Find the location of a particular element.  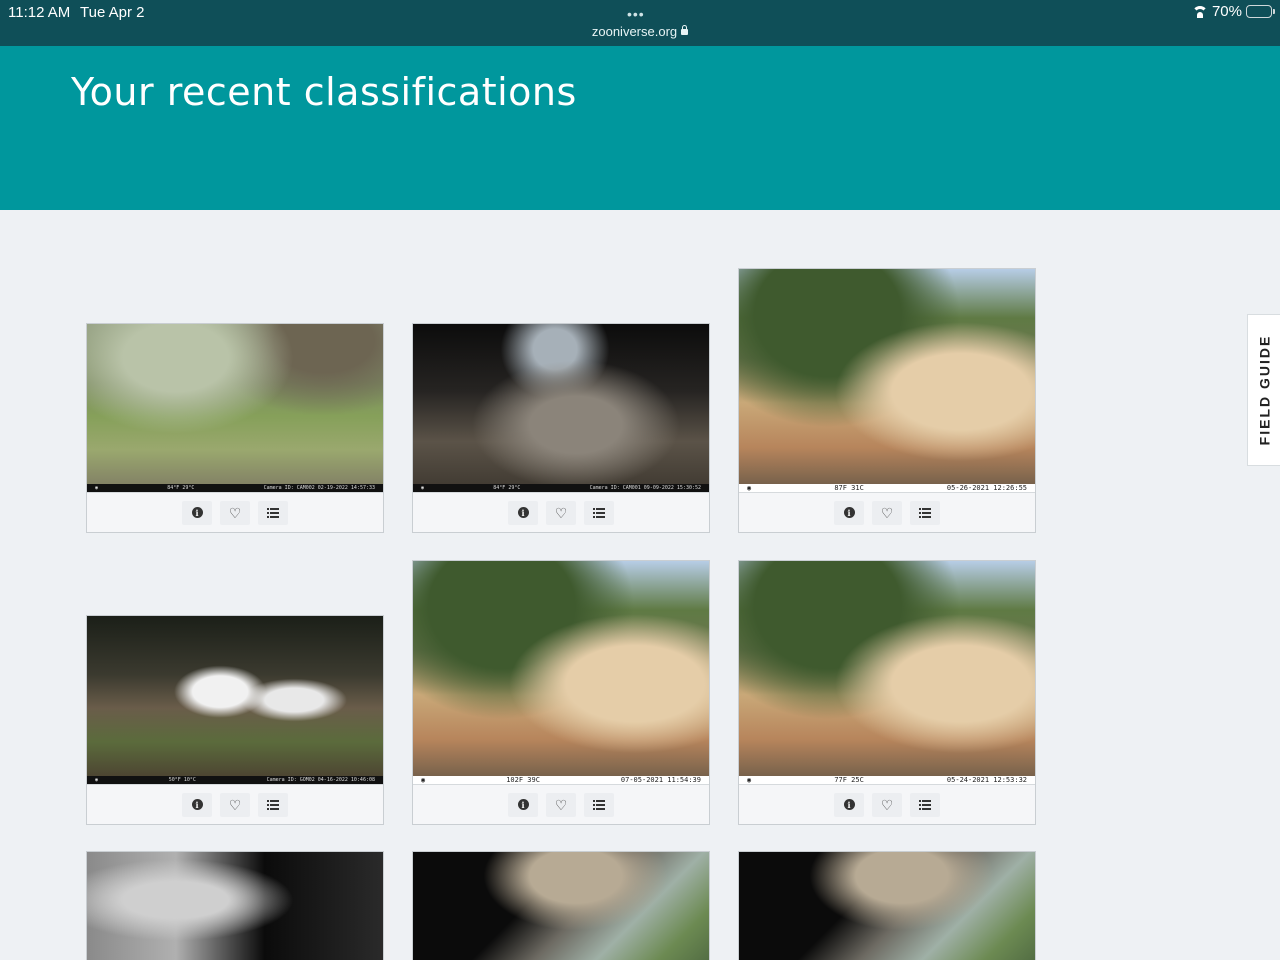

classification-card: ◉ 77F 25C 05-24-2021 12:53:32 i ♡ is located at coordinates (887, 692).